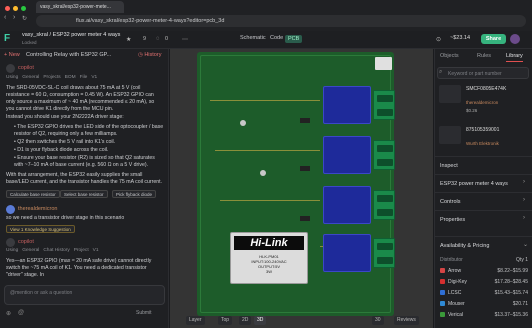 The height and width of the screenshot is (328, 532). I want to click on distributor-header-label: Distributor, so click(451, 260).